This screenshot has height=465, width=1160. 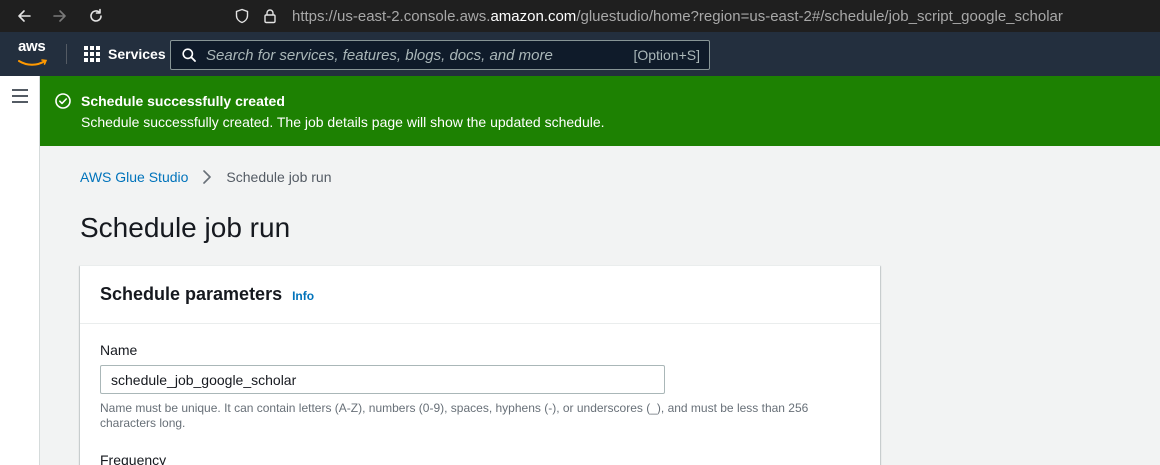 What do you see at coordinates (20, 96) in the screenshot?
I see `menu-icon` at bounding box center [20, 96].